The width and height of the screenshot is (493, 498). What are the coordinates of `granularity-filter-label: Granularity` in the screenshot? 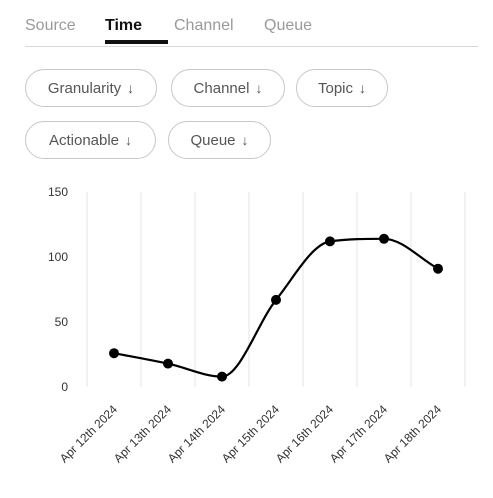 It's located at (84, 88).